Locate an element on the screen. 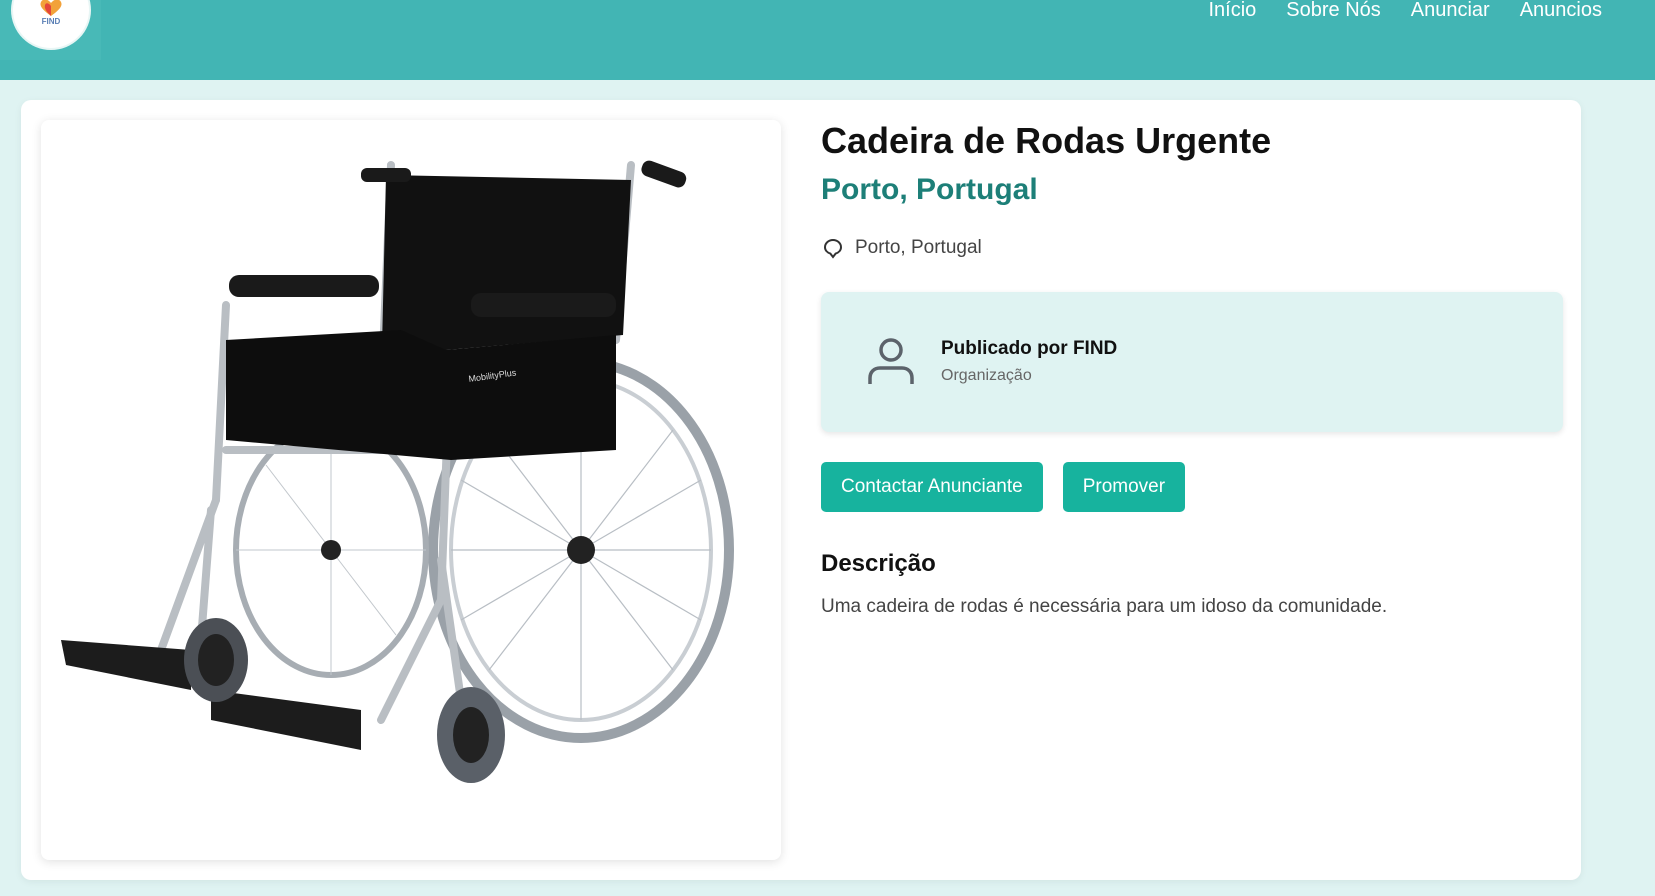  nav-sobre-nos: Sobre Nós is located at coordinates (1333, 11).